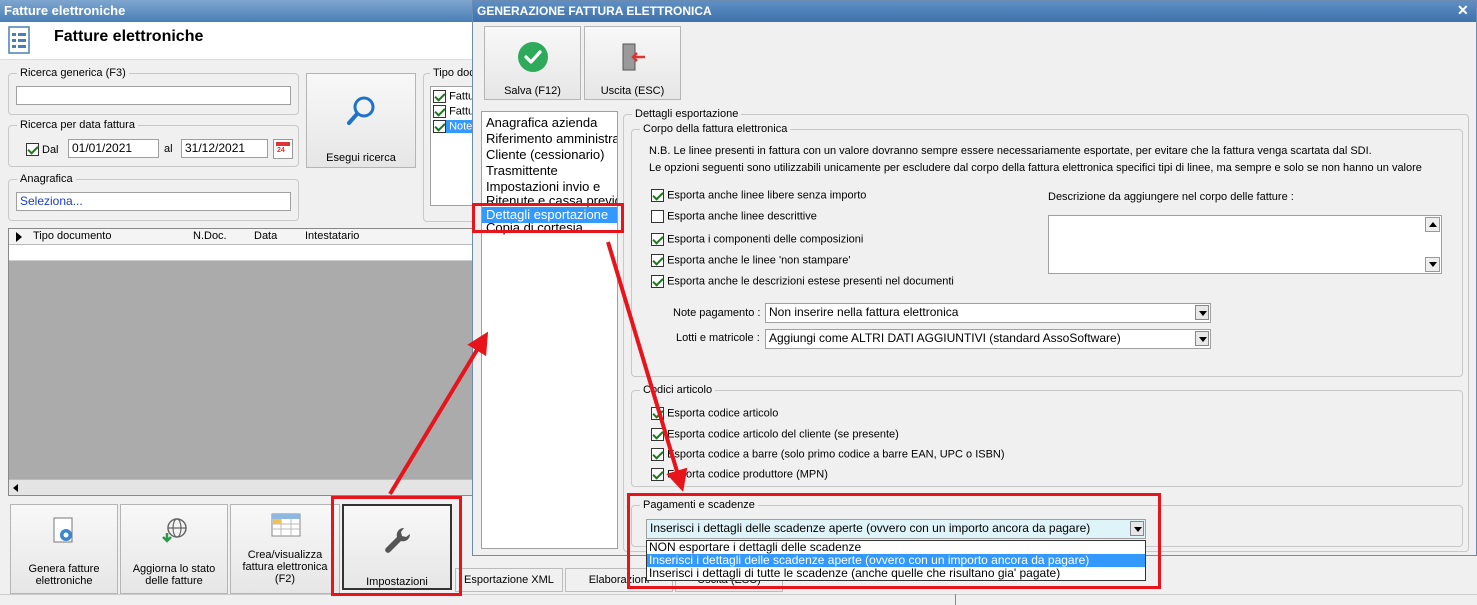 The height and width of the screenshot is (605, 1477). I want to click on annotation-arrows, so click(538, 368).